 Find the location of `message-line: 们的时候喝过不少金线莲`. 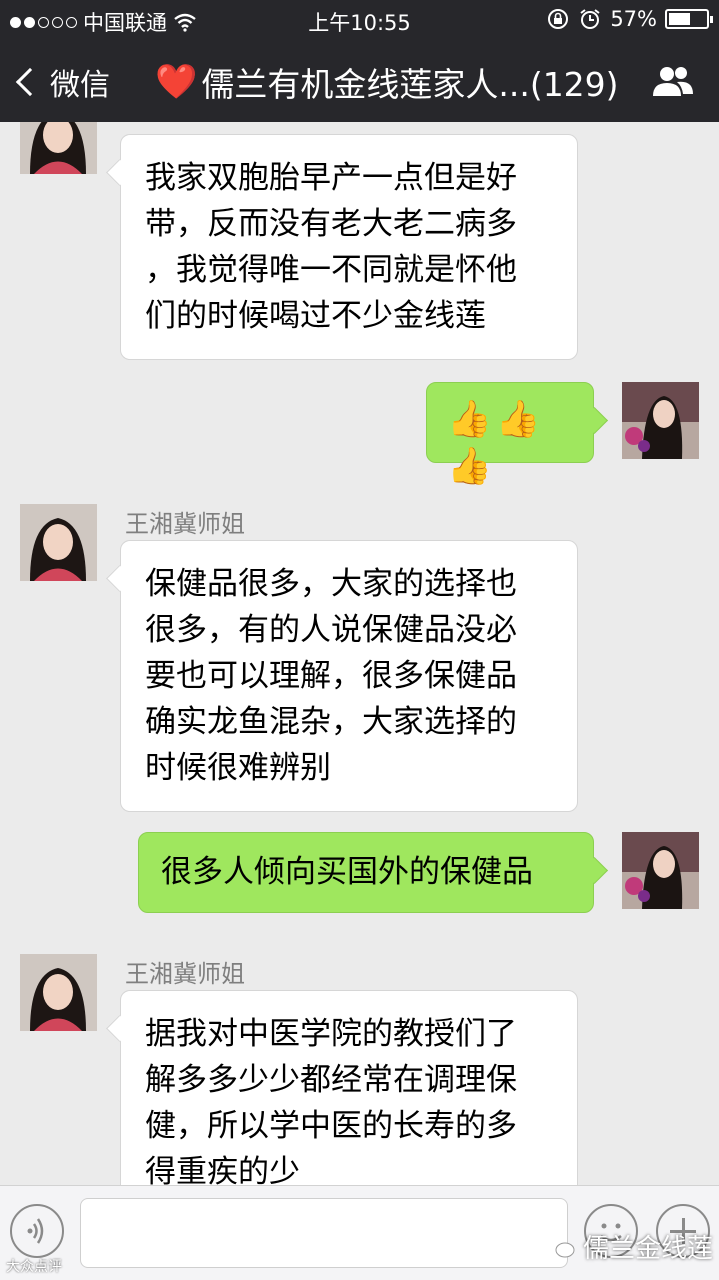

message-line: 们的时候喝过不少金线莲 is located at coordinates (315, 316).